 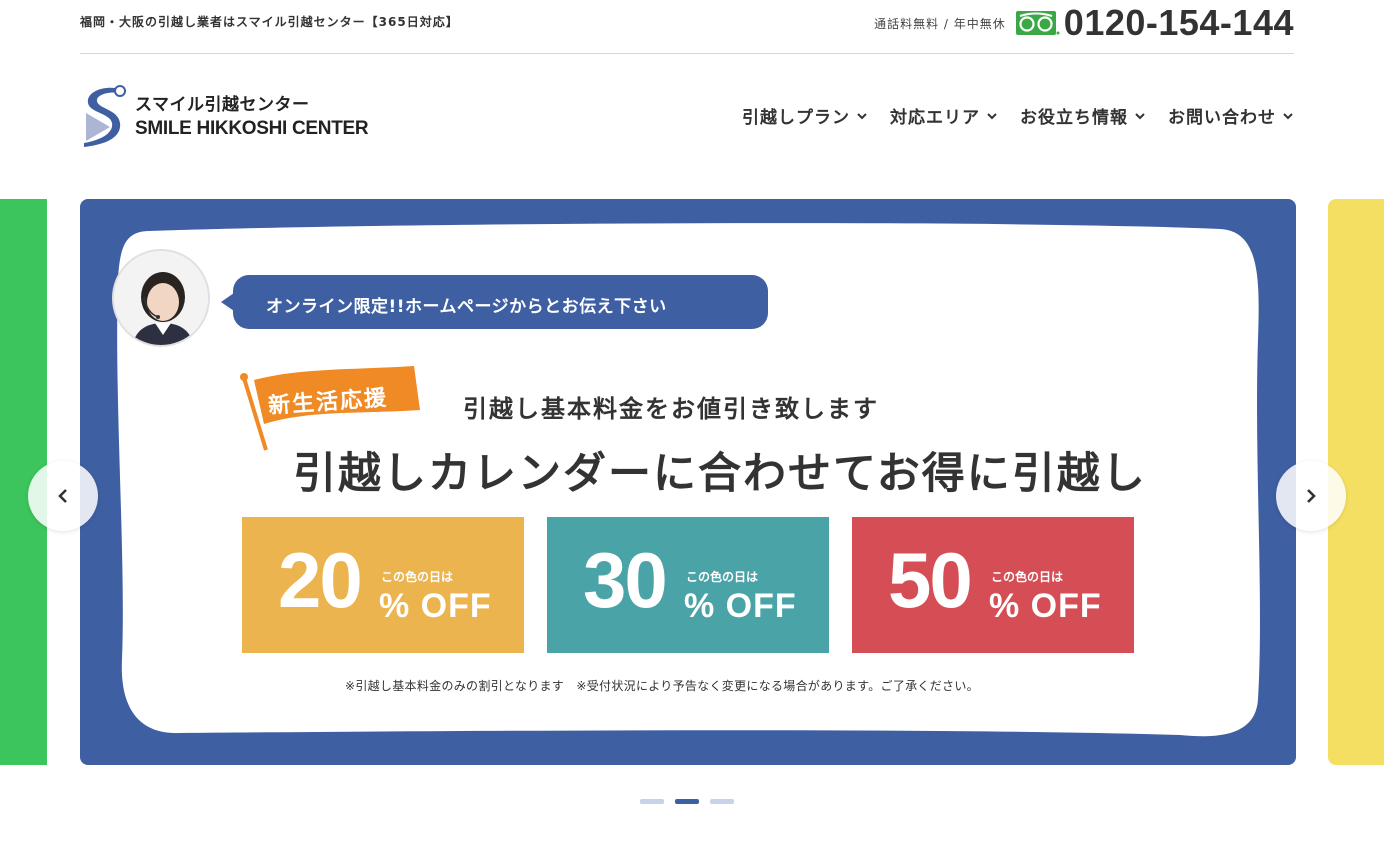 What do you see at coordinates (383, 585) in the screenshot?
I see `offer-20-percent: 20 この色の日は % OFF` at bounding box center [383, 585].